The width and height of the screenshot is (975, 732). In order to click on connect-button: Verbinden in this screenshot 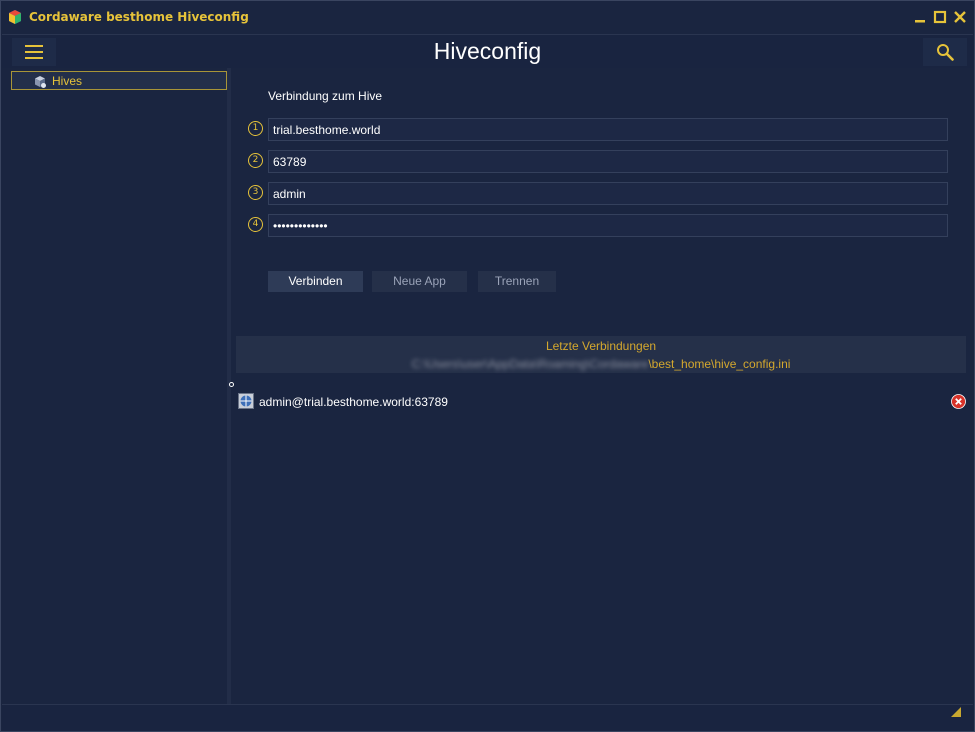, I will do `click(315, 281)`.